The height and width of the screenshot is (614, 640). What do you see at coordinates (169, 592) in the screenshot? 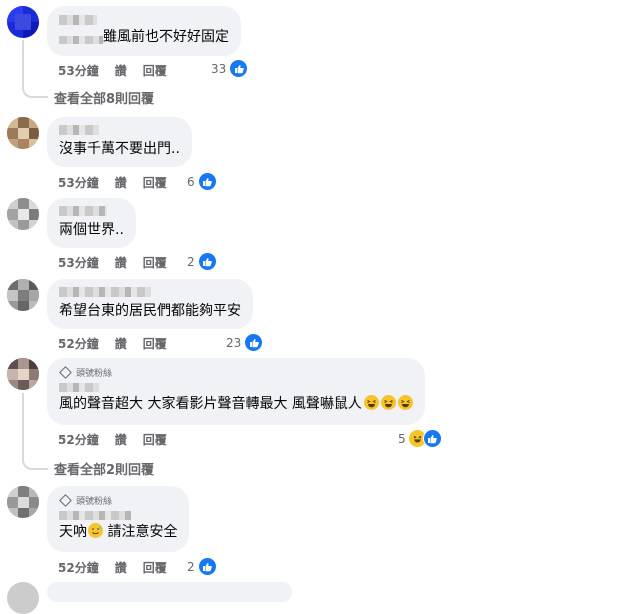
I see `comment-bubble` at bounding box center [169, 592].